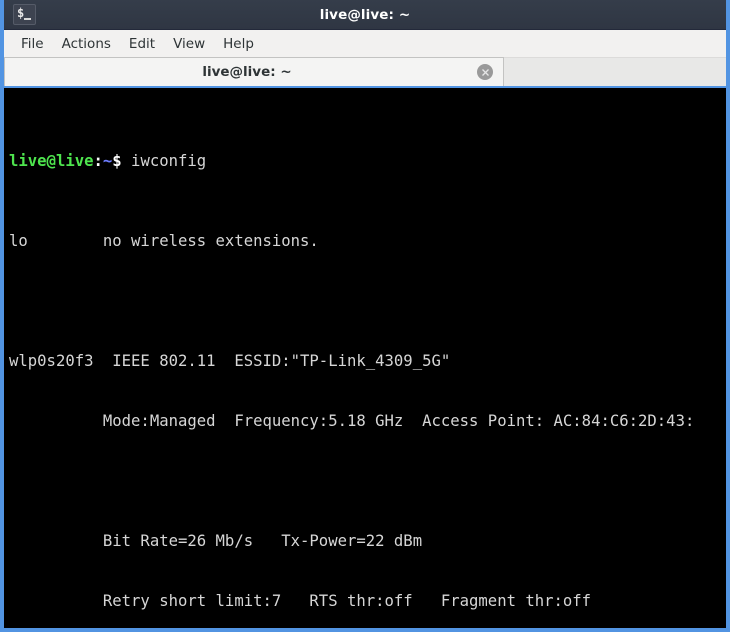  I want to click on tab-terminal-1: live@live: ~, so click(254, 71).